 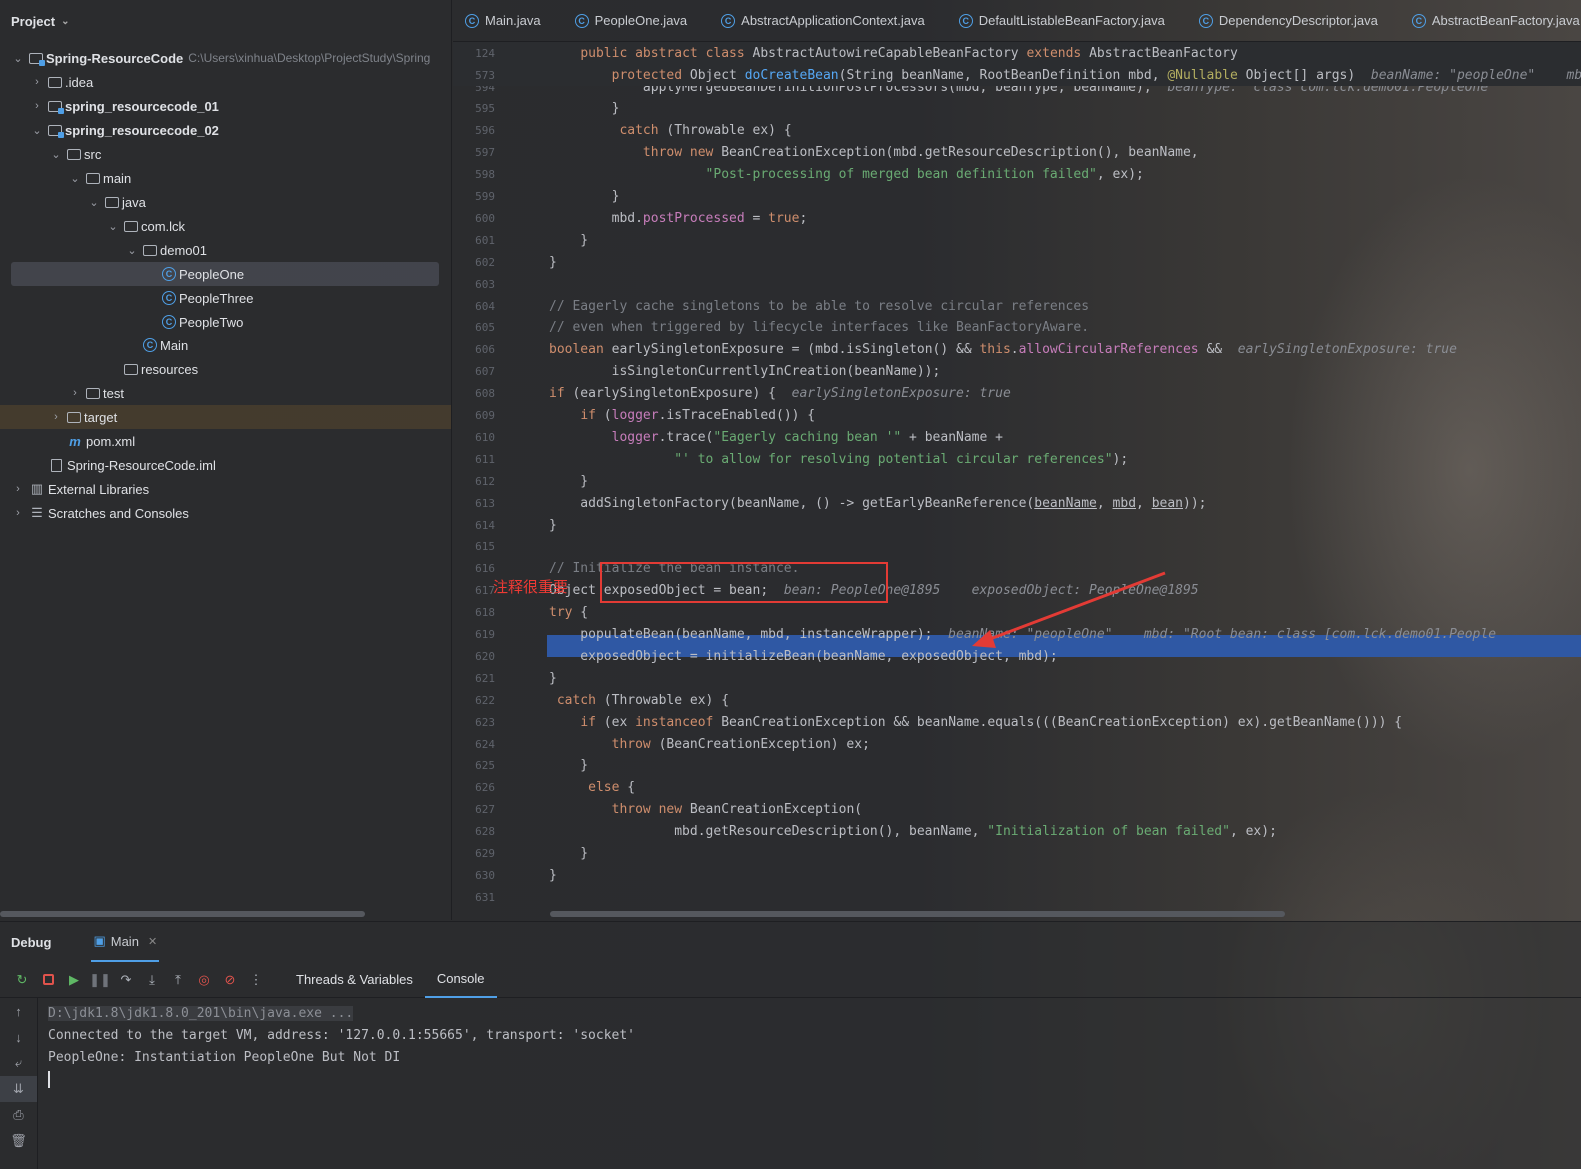 What do you see at coordinates (477, 897) in the screenshot?
I see `line-number: 631` at bounding box center [477, 897].